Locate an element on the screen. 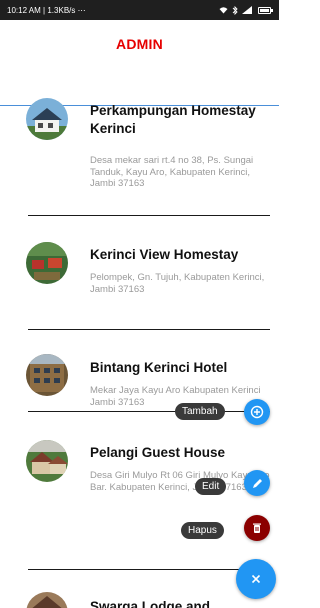 This screenshot has width=320, height=608. status-extra: ⋯ is located at coordinates (81, 10).